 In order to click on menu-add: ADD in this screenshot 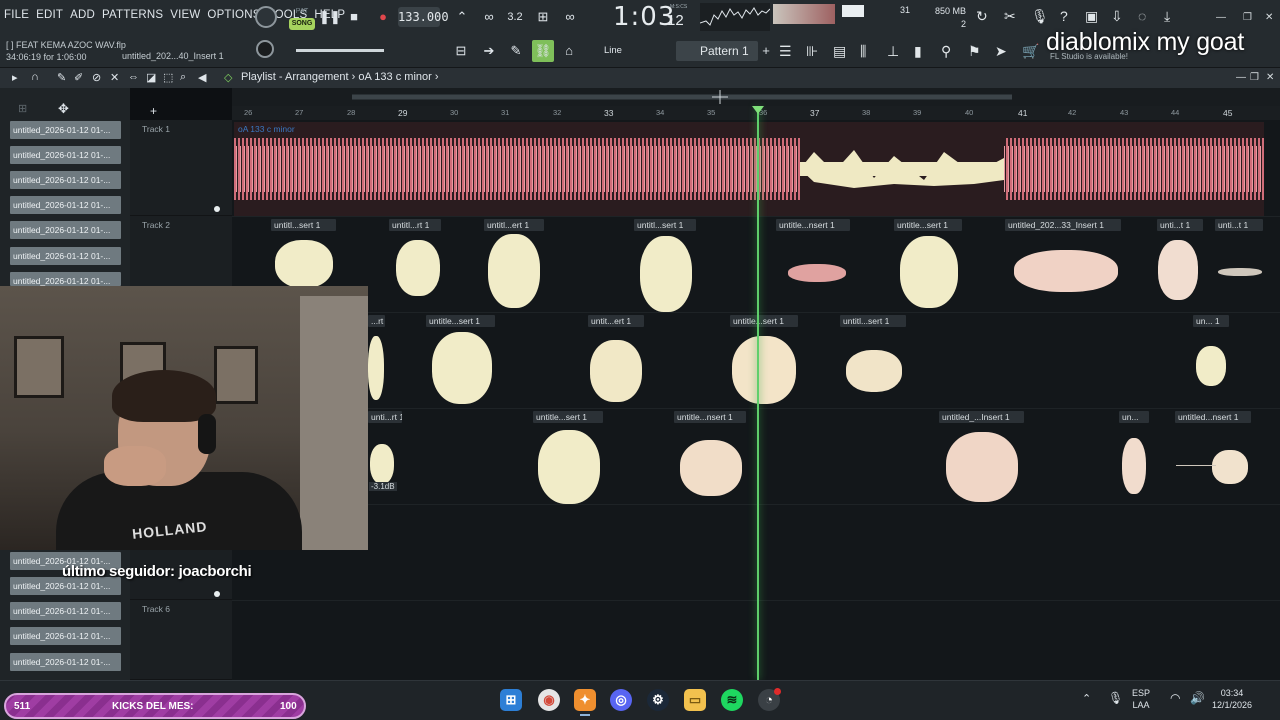, I will do `click(82, 15)`.